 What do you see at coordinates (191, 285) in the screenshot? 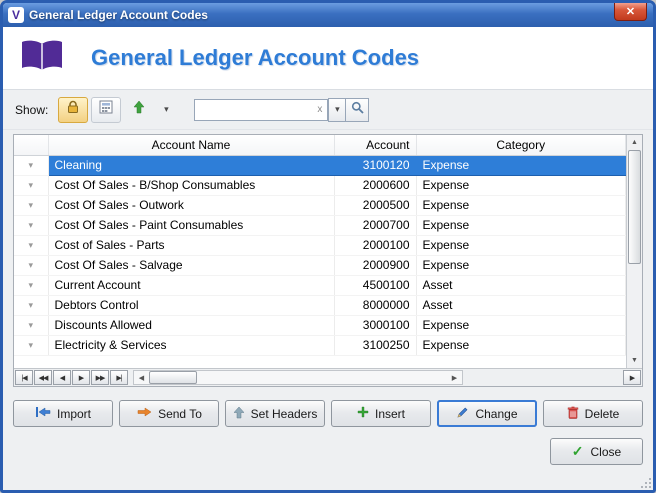
I see `cell-account-name: Current Account` at bounding box center [191, 285].